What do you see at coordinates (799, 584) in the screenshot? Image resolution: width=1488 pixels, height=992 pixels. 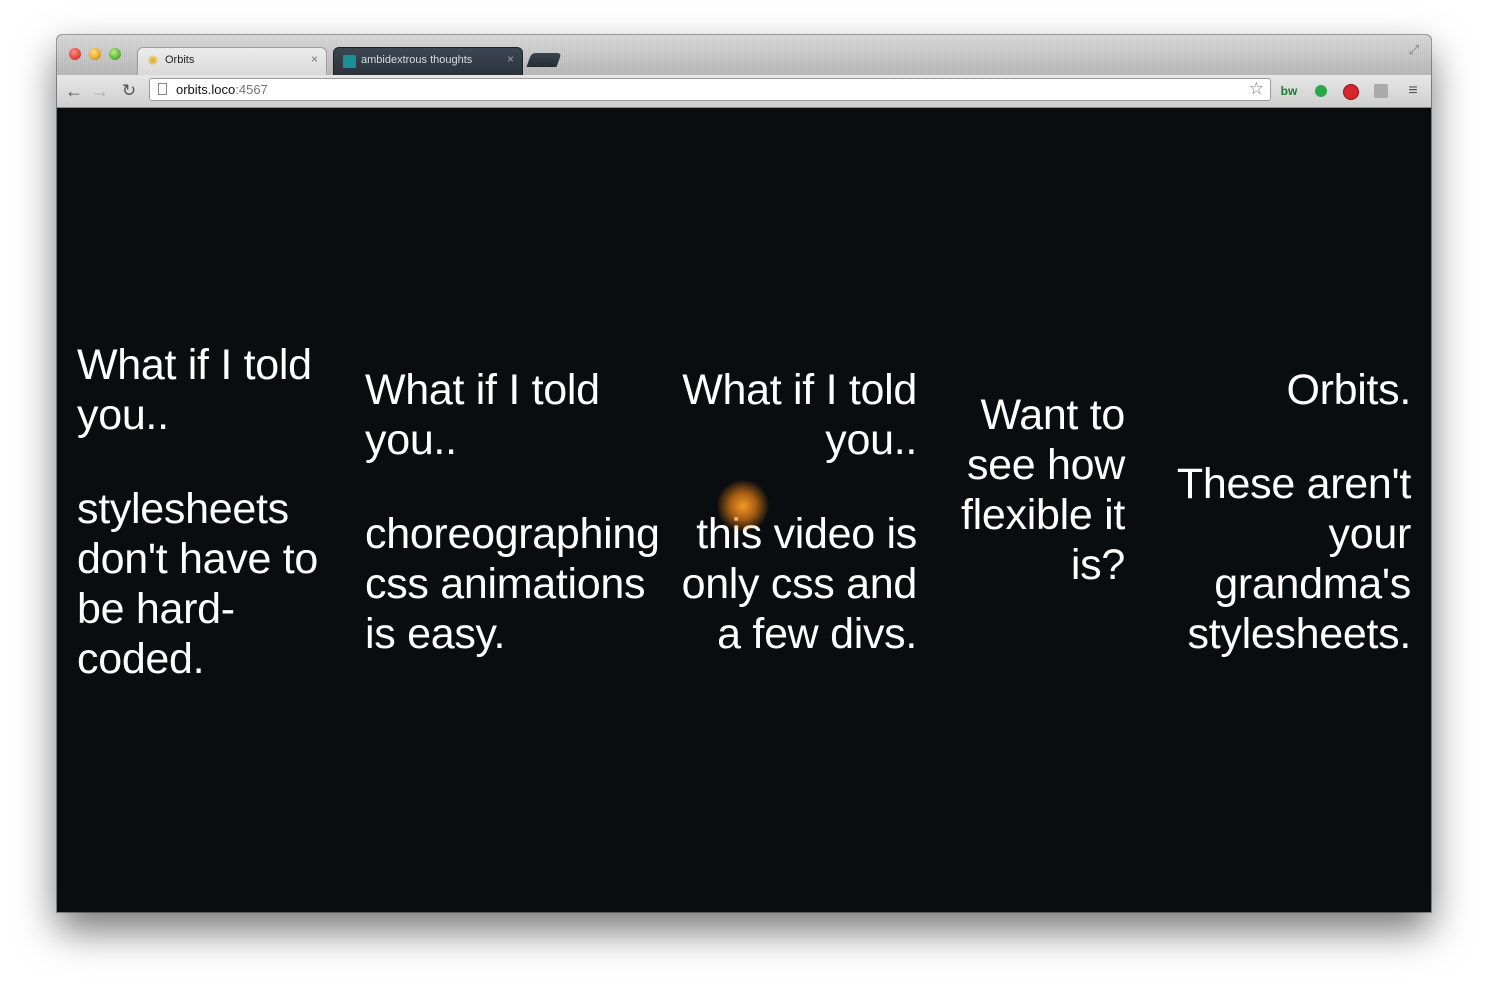 I see `slide-body: this video is only css and a few divs.` at bounding box center [799, 584].